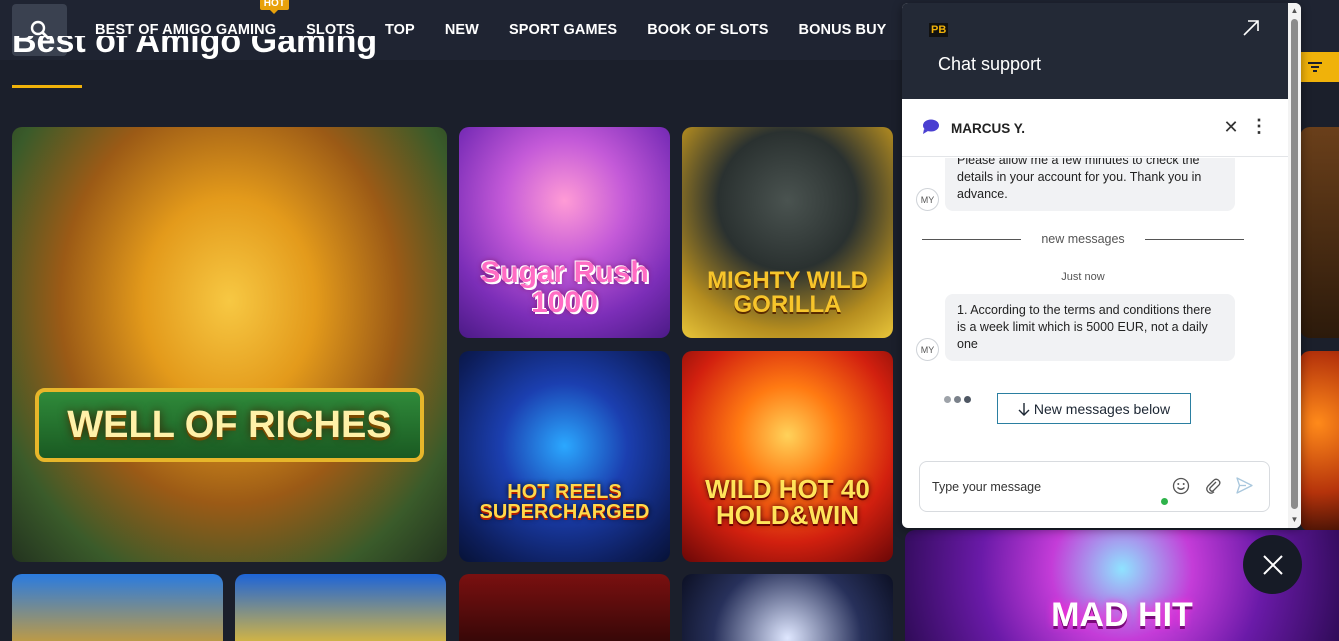  What do you see at coordinates (931, 126) in the screenshot?
I see `chat-bubble-icon` at bounding box center [931, 126].